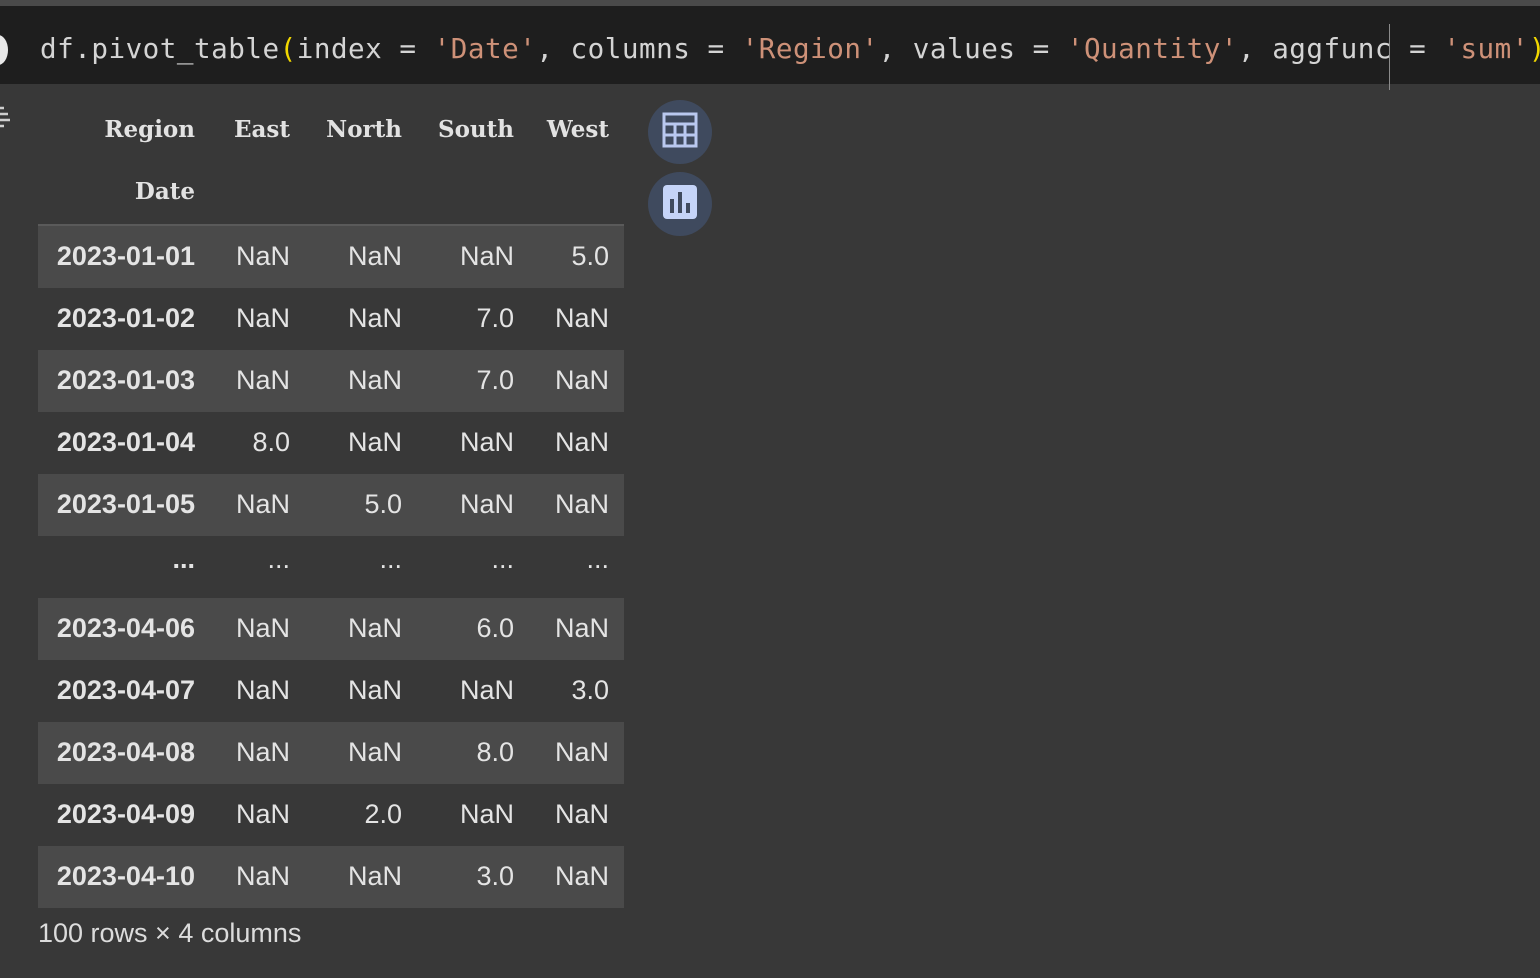 This screenshot has height=978, width=1540. Describe the element at coordinates (125, 628) in the screenshot. I see `row-index: 2023-04-06` at that location.